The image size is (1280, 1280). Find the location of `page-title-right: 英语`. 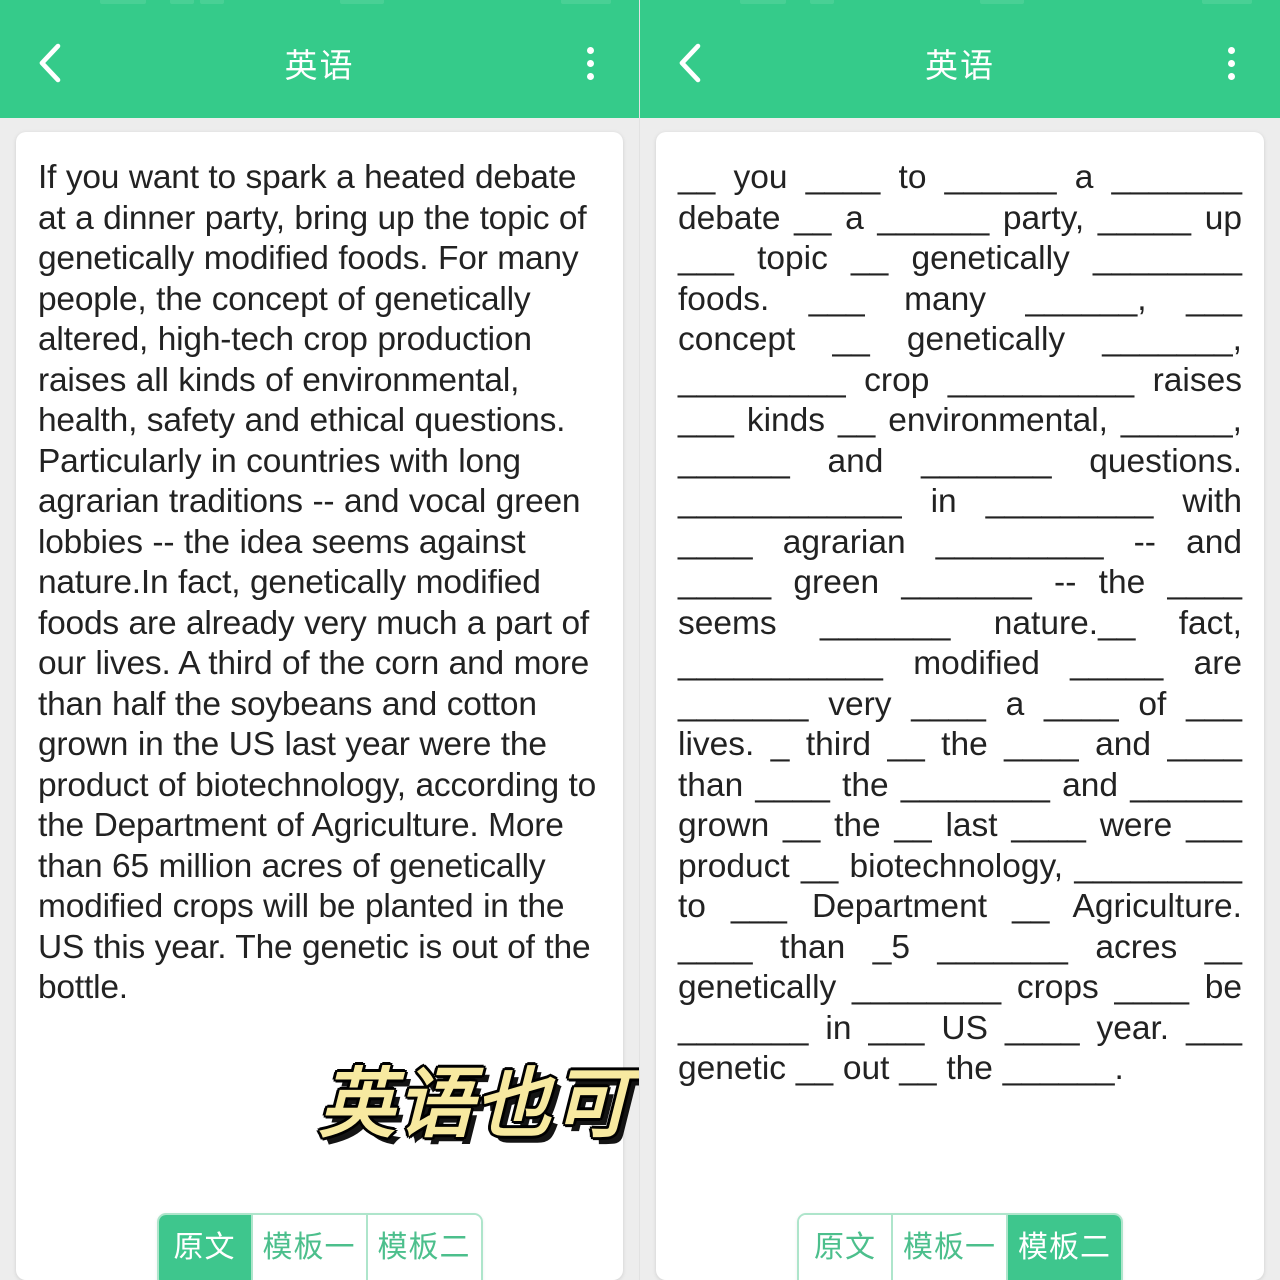

page-title-right: 英语 is located at coordinates (960, 65).